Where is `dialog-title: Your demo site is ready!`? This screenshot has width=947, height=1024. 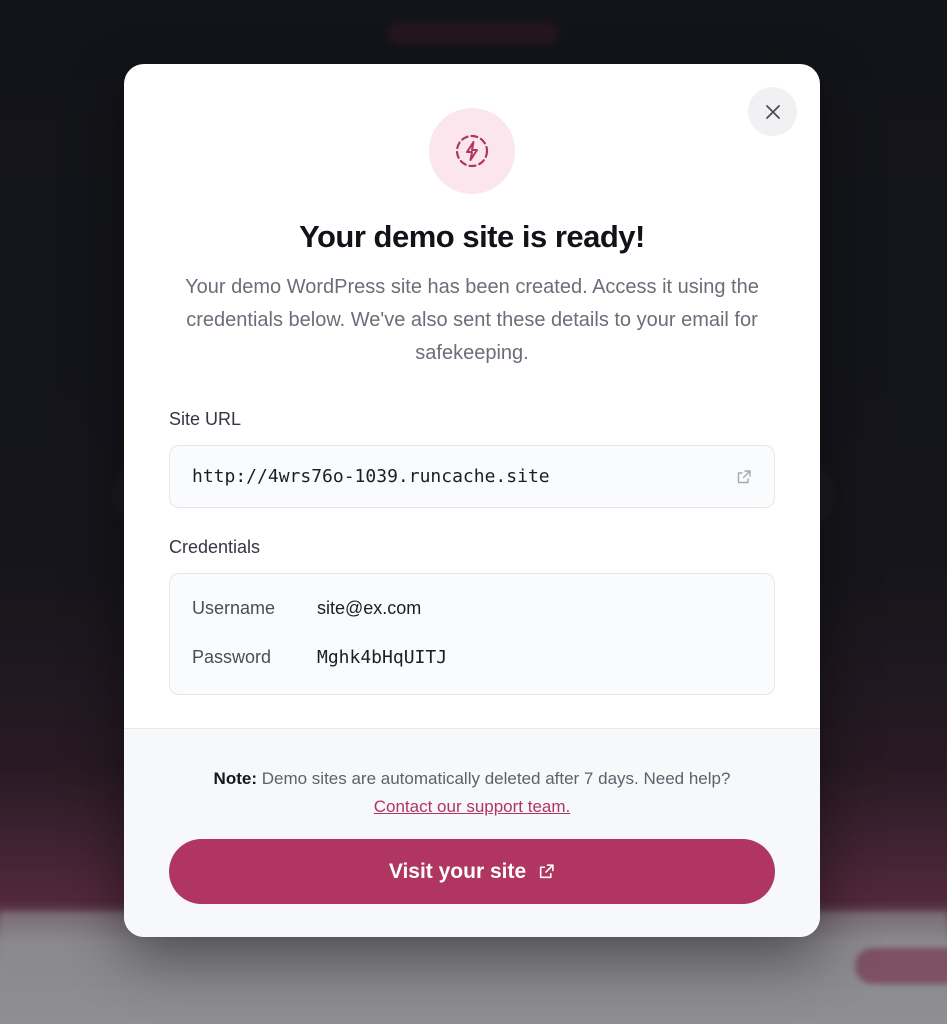
dialog-title: Your demo site is ready! is located at coordinates (472, 236).